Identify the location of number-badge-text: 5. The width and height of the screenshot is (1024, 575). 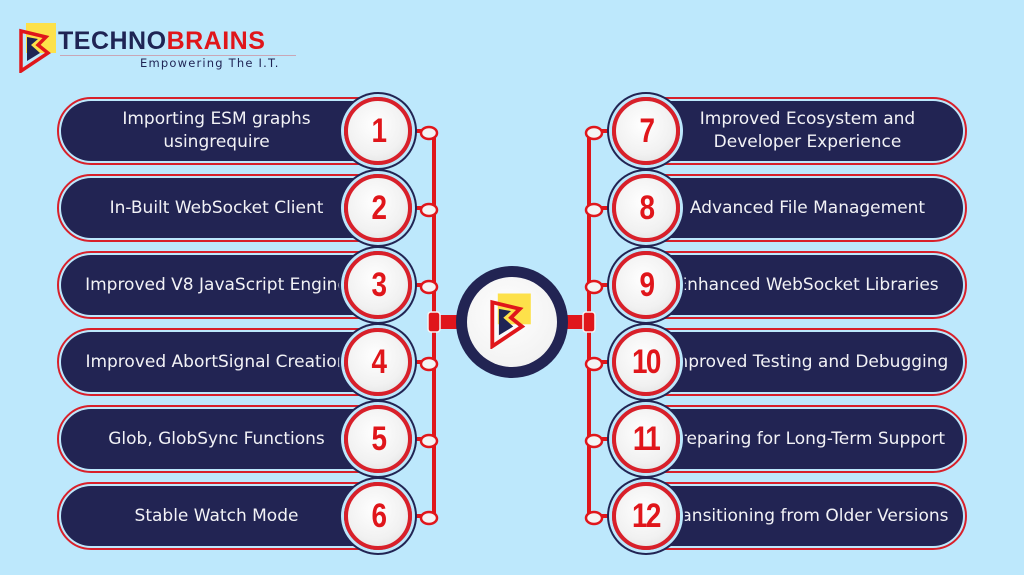
(379, 438).